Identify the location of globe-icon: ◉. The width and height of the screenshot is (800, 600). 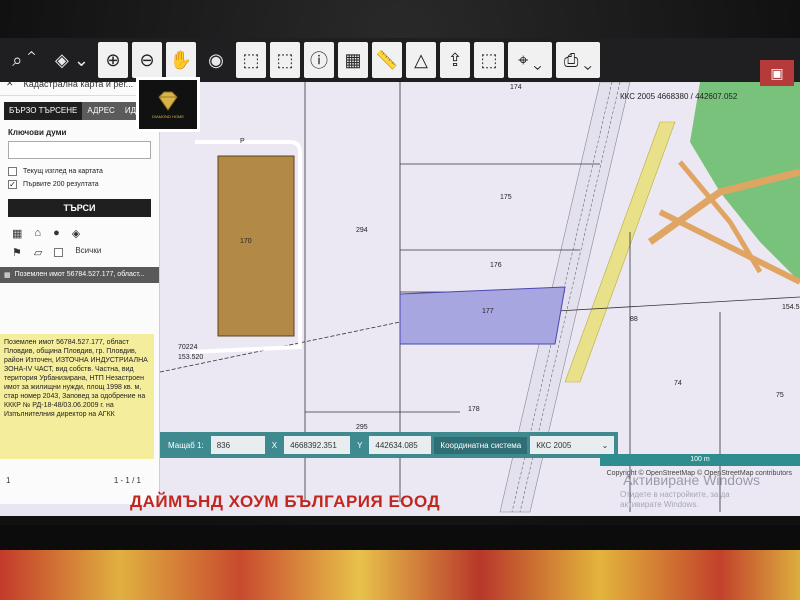
(216, 60).